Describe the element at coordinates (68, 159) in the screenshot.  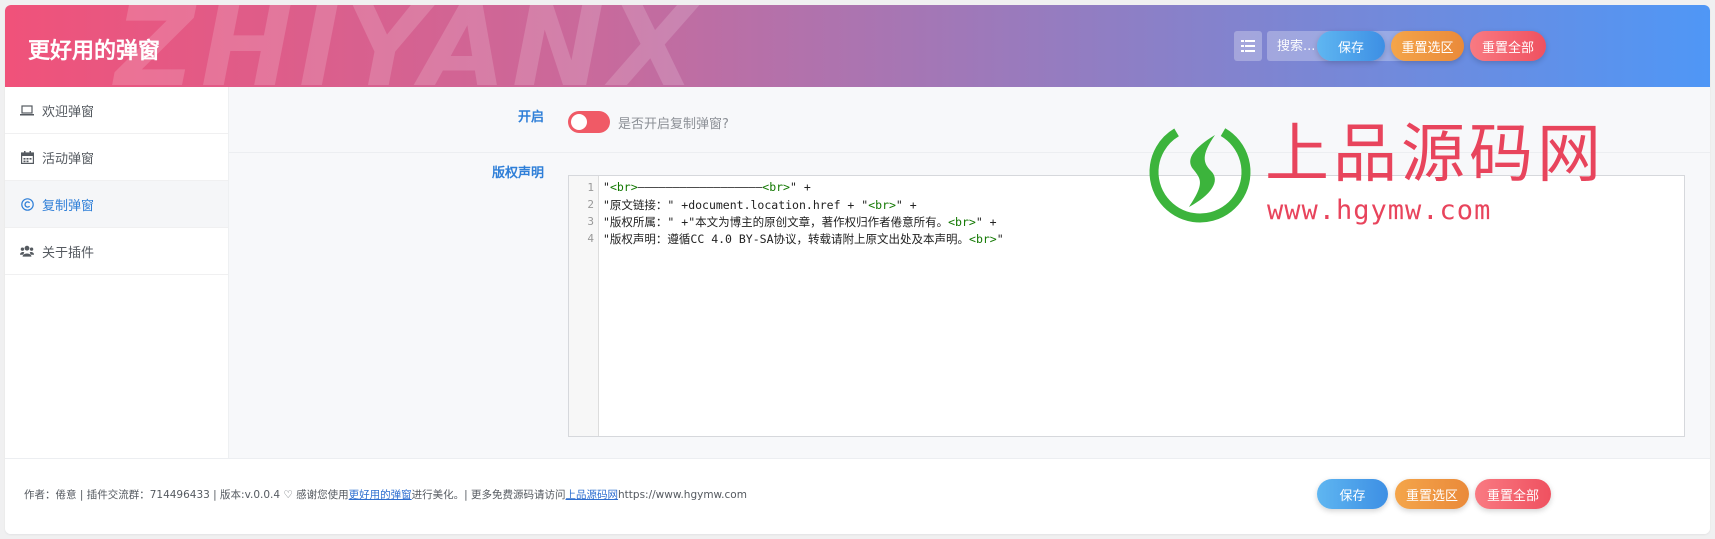
I see `sidebar-item-label: 活动弹窗` at that location.